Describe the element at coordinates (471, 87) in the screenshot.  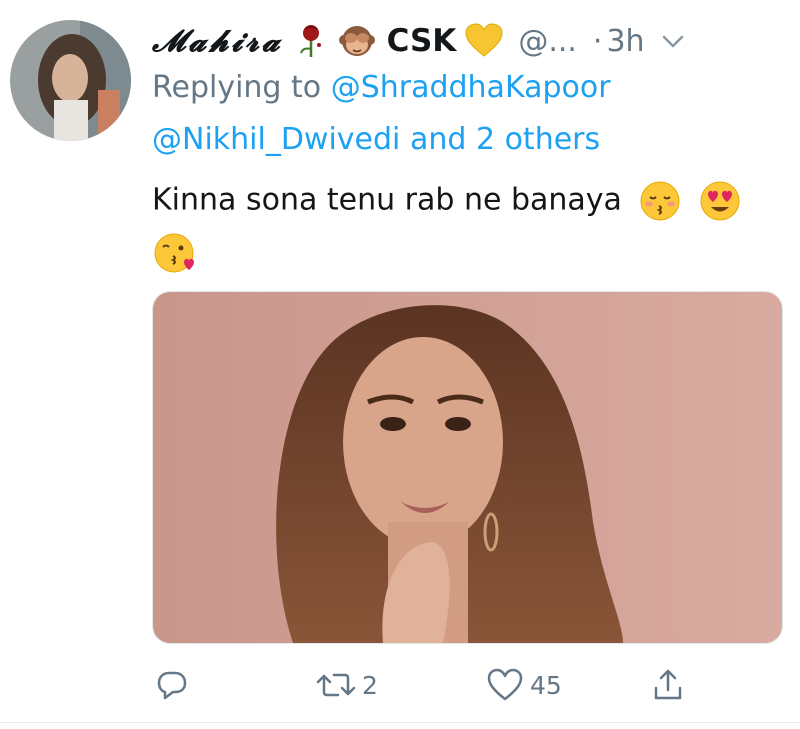
I see `mention-link: @ShraddhaKapoor` at that location.